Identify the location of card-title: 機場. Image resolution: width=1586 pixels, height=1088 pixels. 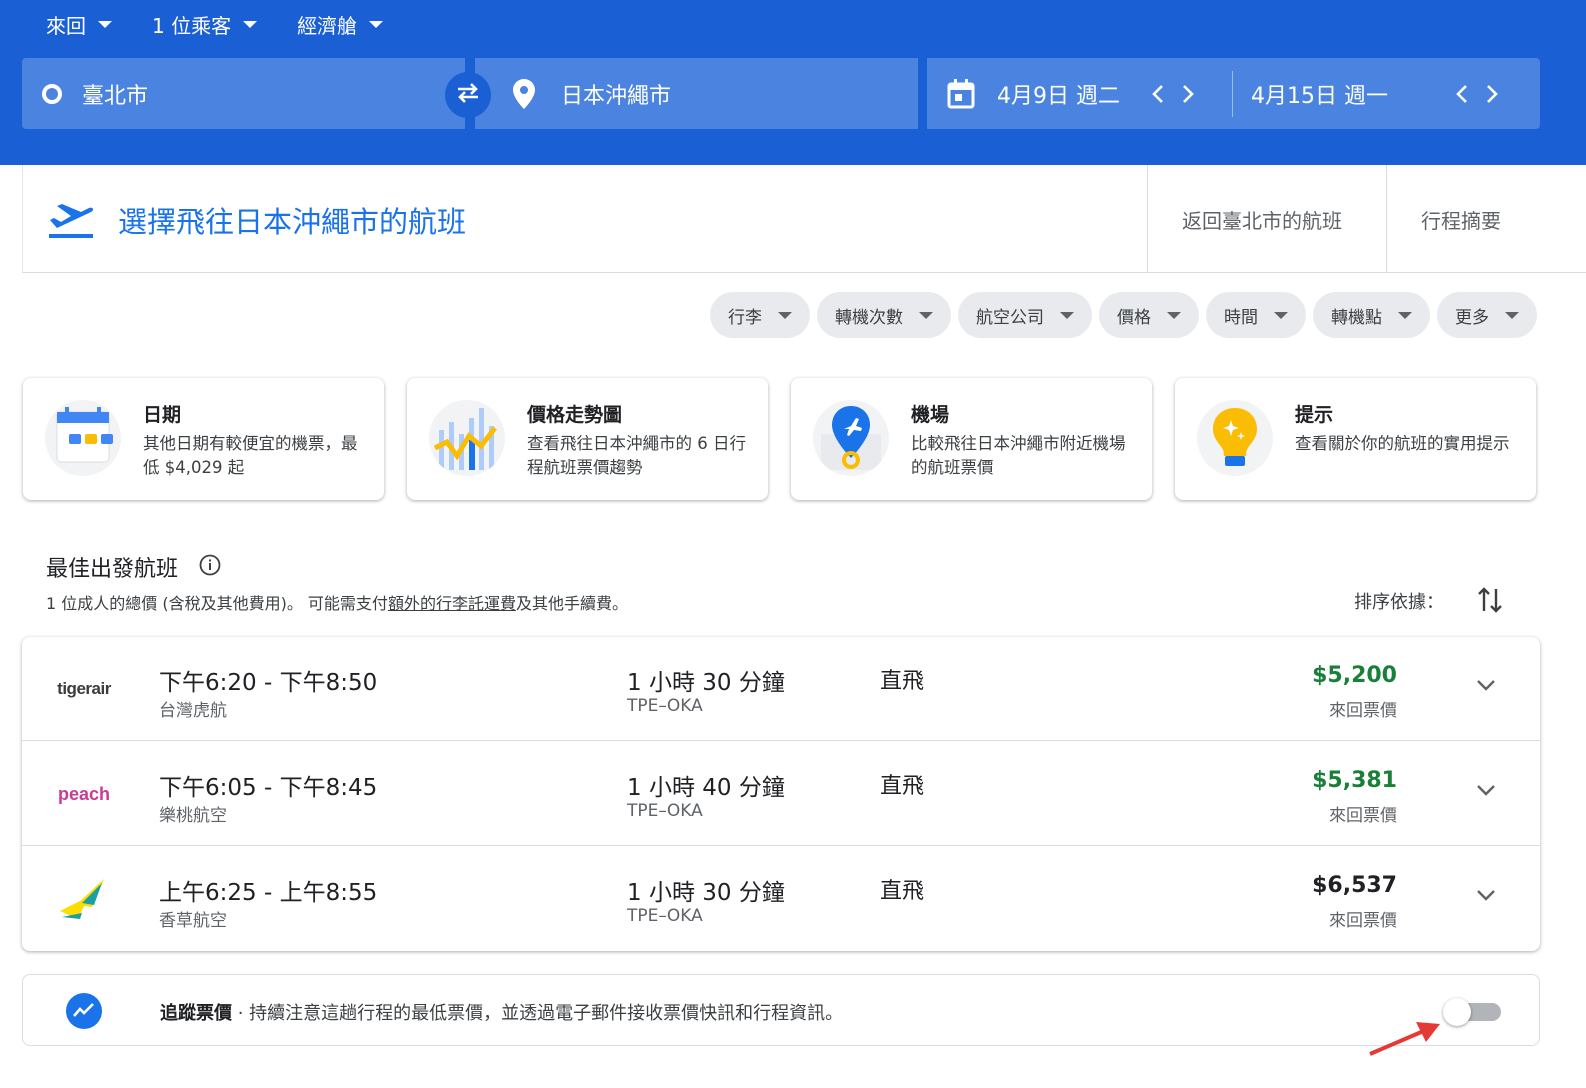
(930, 415).